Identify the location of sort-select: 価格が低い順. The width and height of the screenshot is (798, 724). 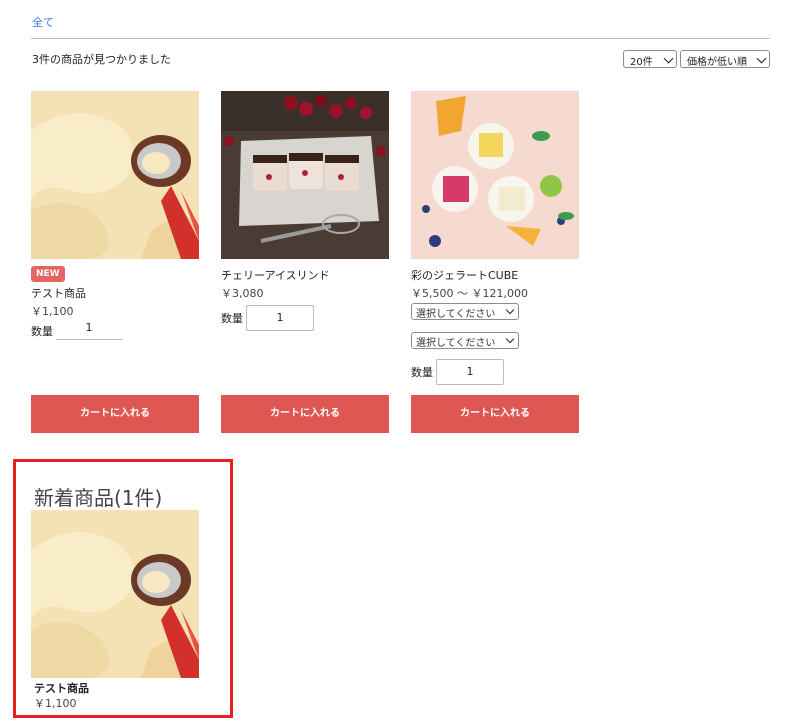
(725, 59).